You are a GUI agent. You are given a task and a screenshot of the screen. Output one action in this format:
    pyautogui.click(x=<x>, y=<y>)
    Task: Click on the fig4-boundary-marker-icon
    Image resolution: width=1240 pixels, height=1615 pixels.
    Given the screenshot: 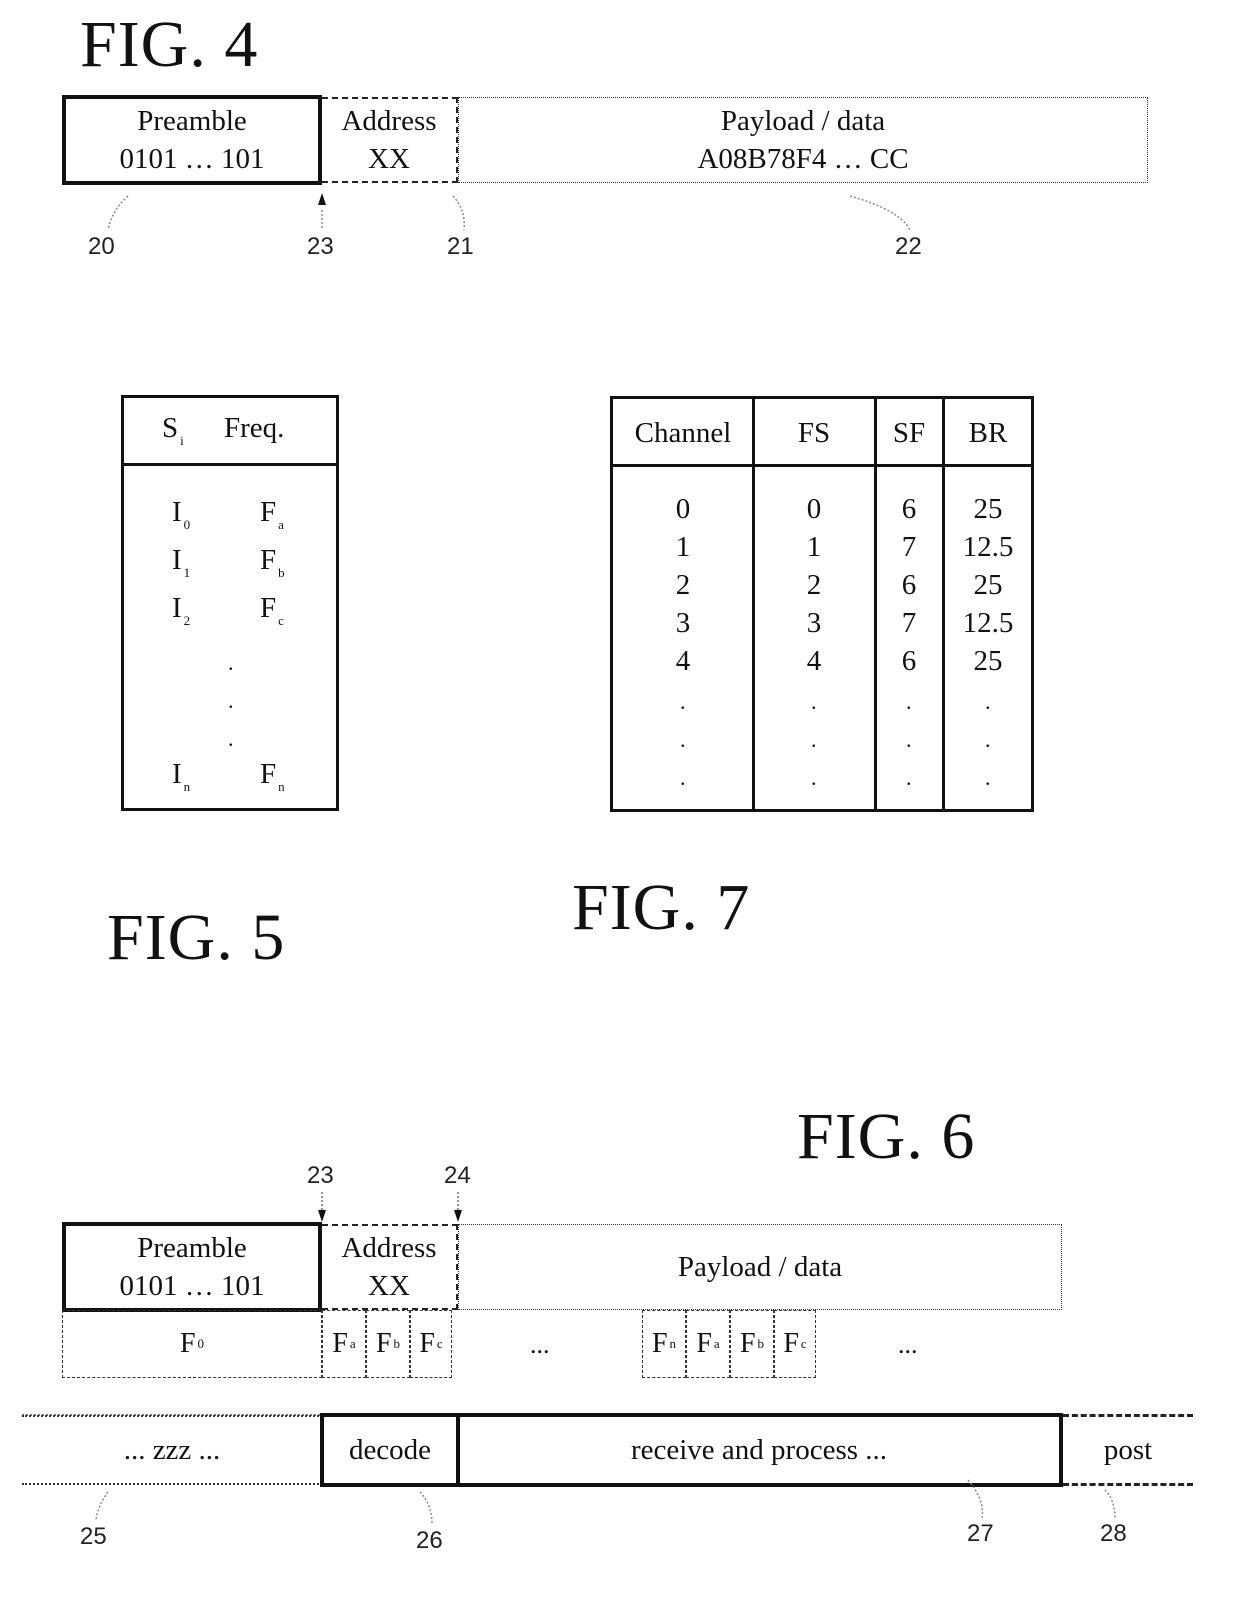 What is the action you would take?
    pyautogui.click(x=322, y=199)
    